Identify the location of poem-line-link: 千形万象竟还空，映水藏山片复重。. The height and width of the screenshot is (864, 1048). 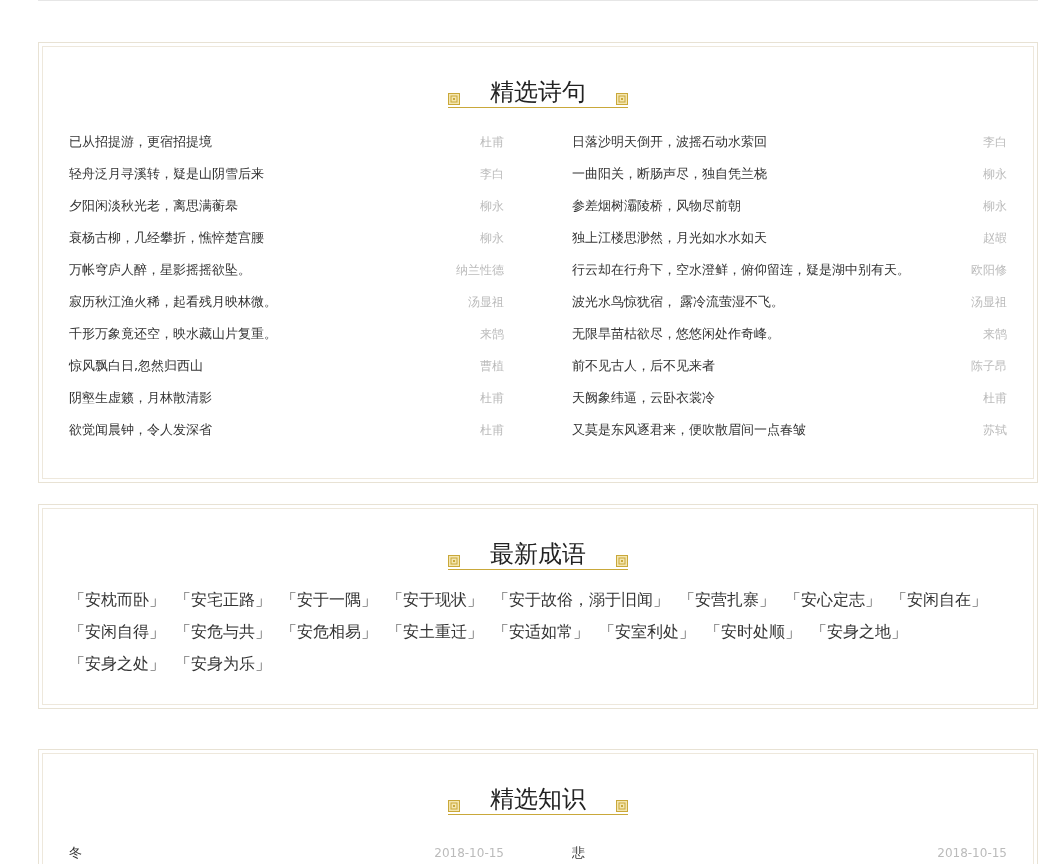
(173, 334).